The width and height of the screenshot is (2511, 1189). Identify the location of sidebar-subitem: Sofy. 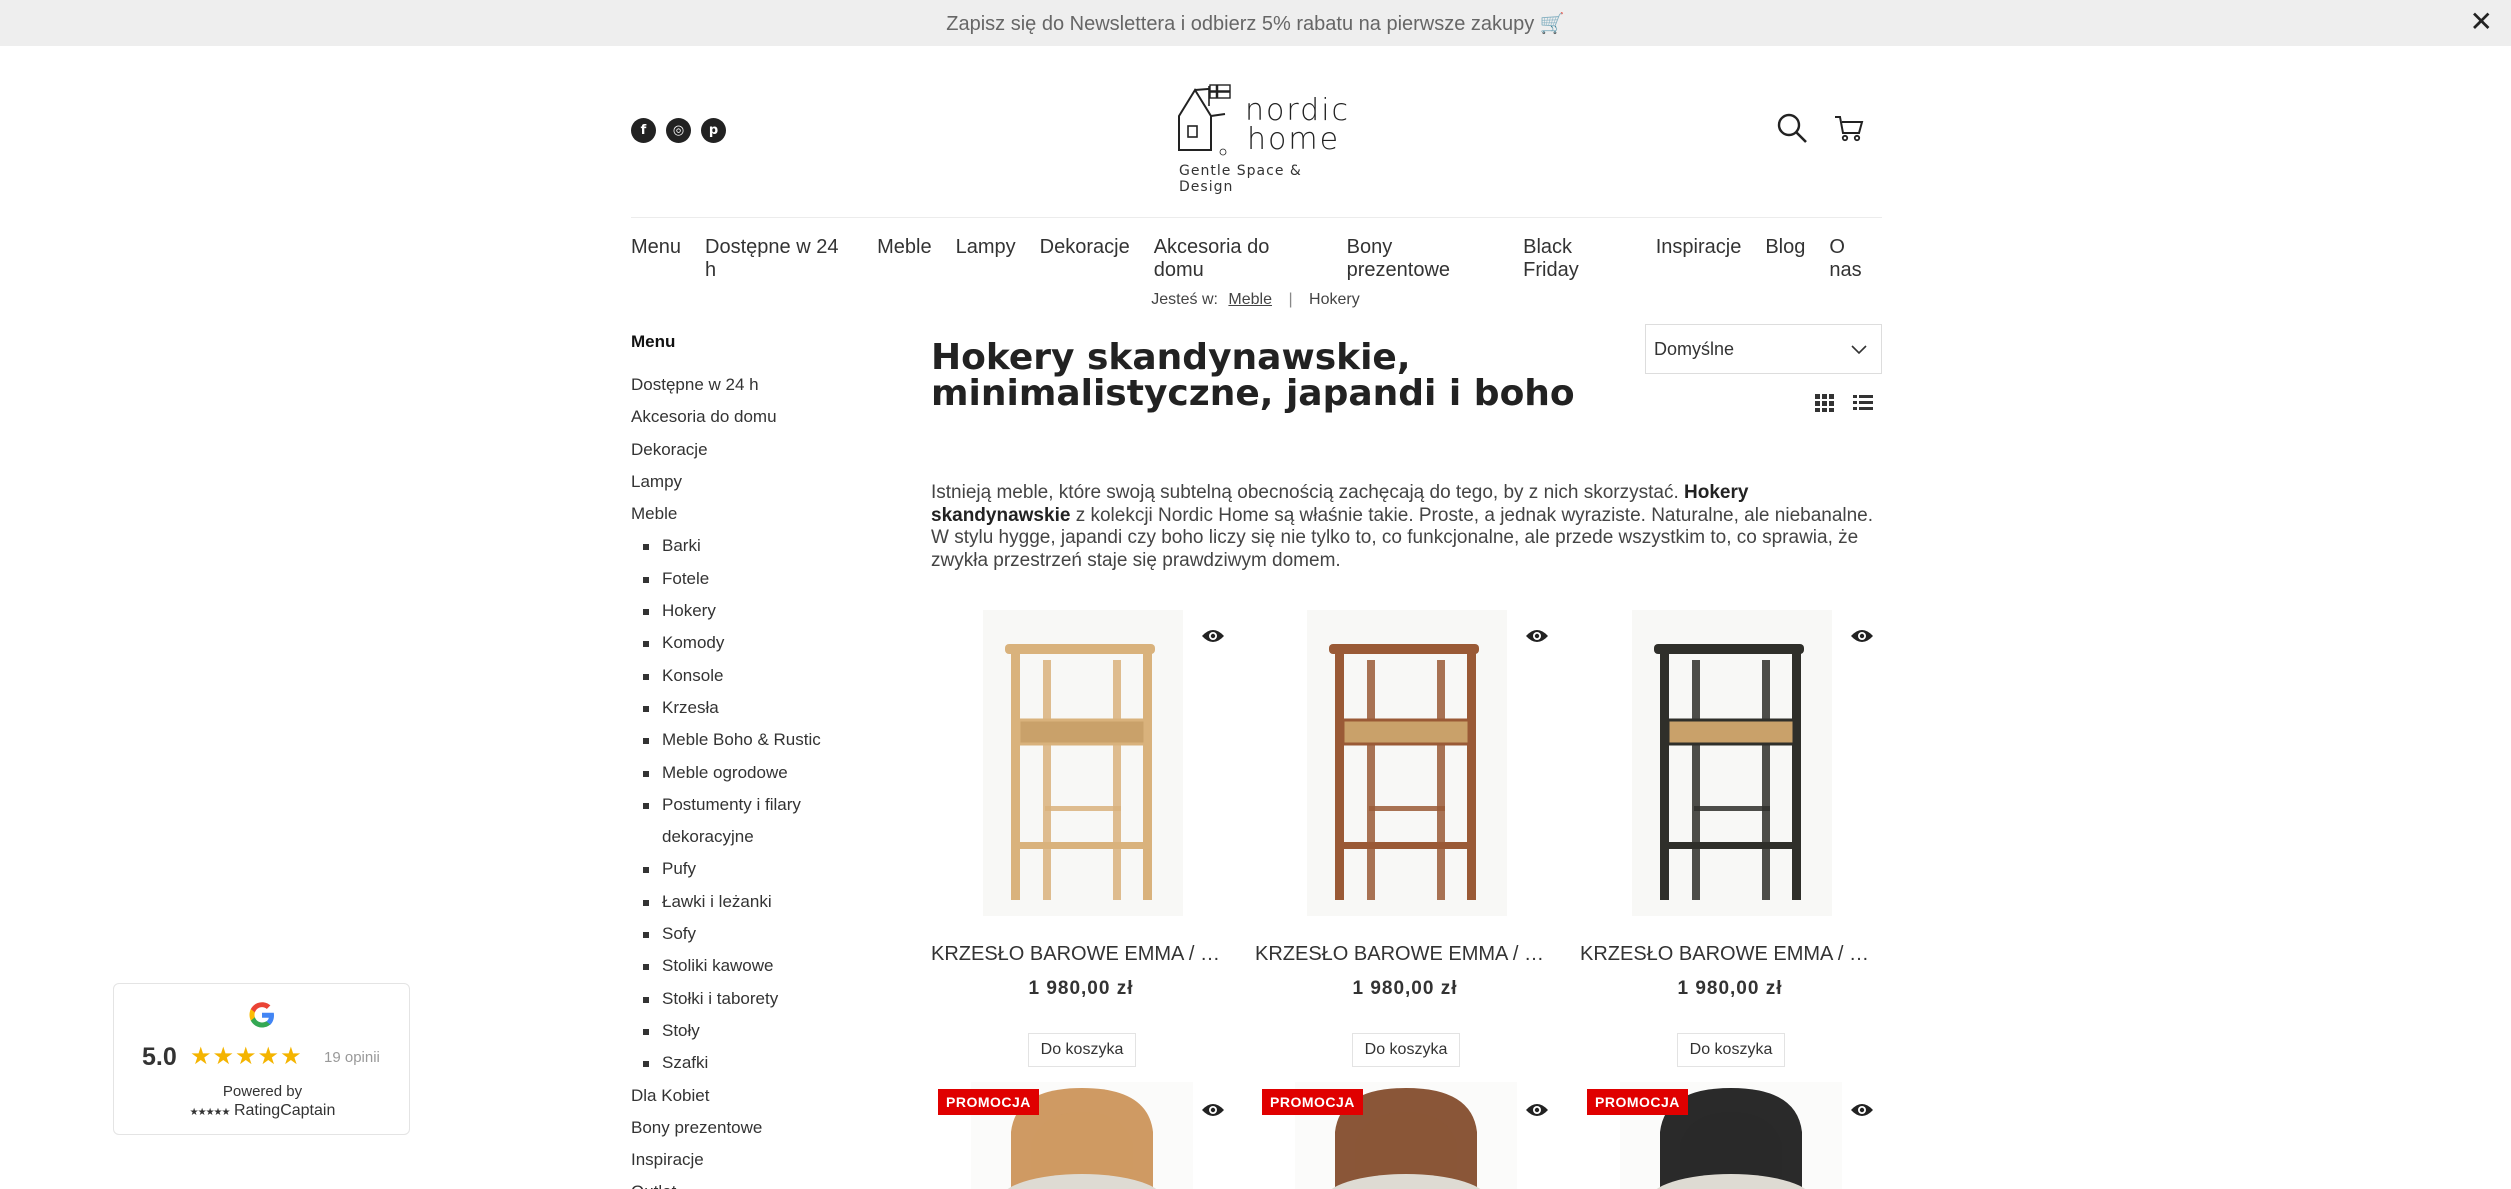
(746, 934).